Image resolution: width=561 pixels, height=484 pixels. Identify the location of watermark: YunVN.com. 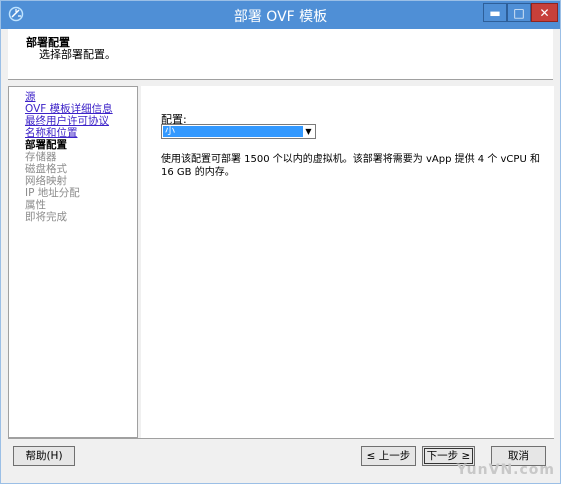
(505, 470).